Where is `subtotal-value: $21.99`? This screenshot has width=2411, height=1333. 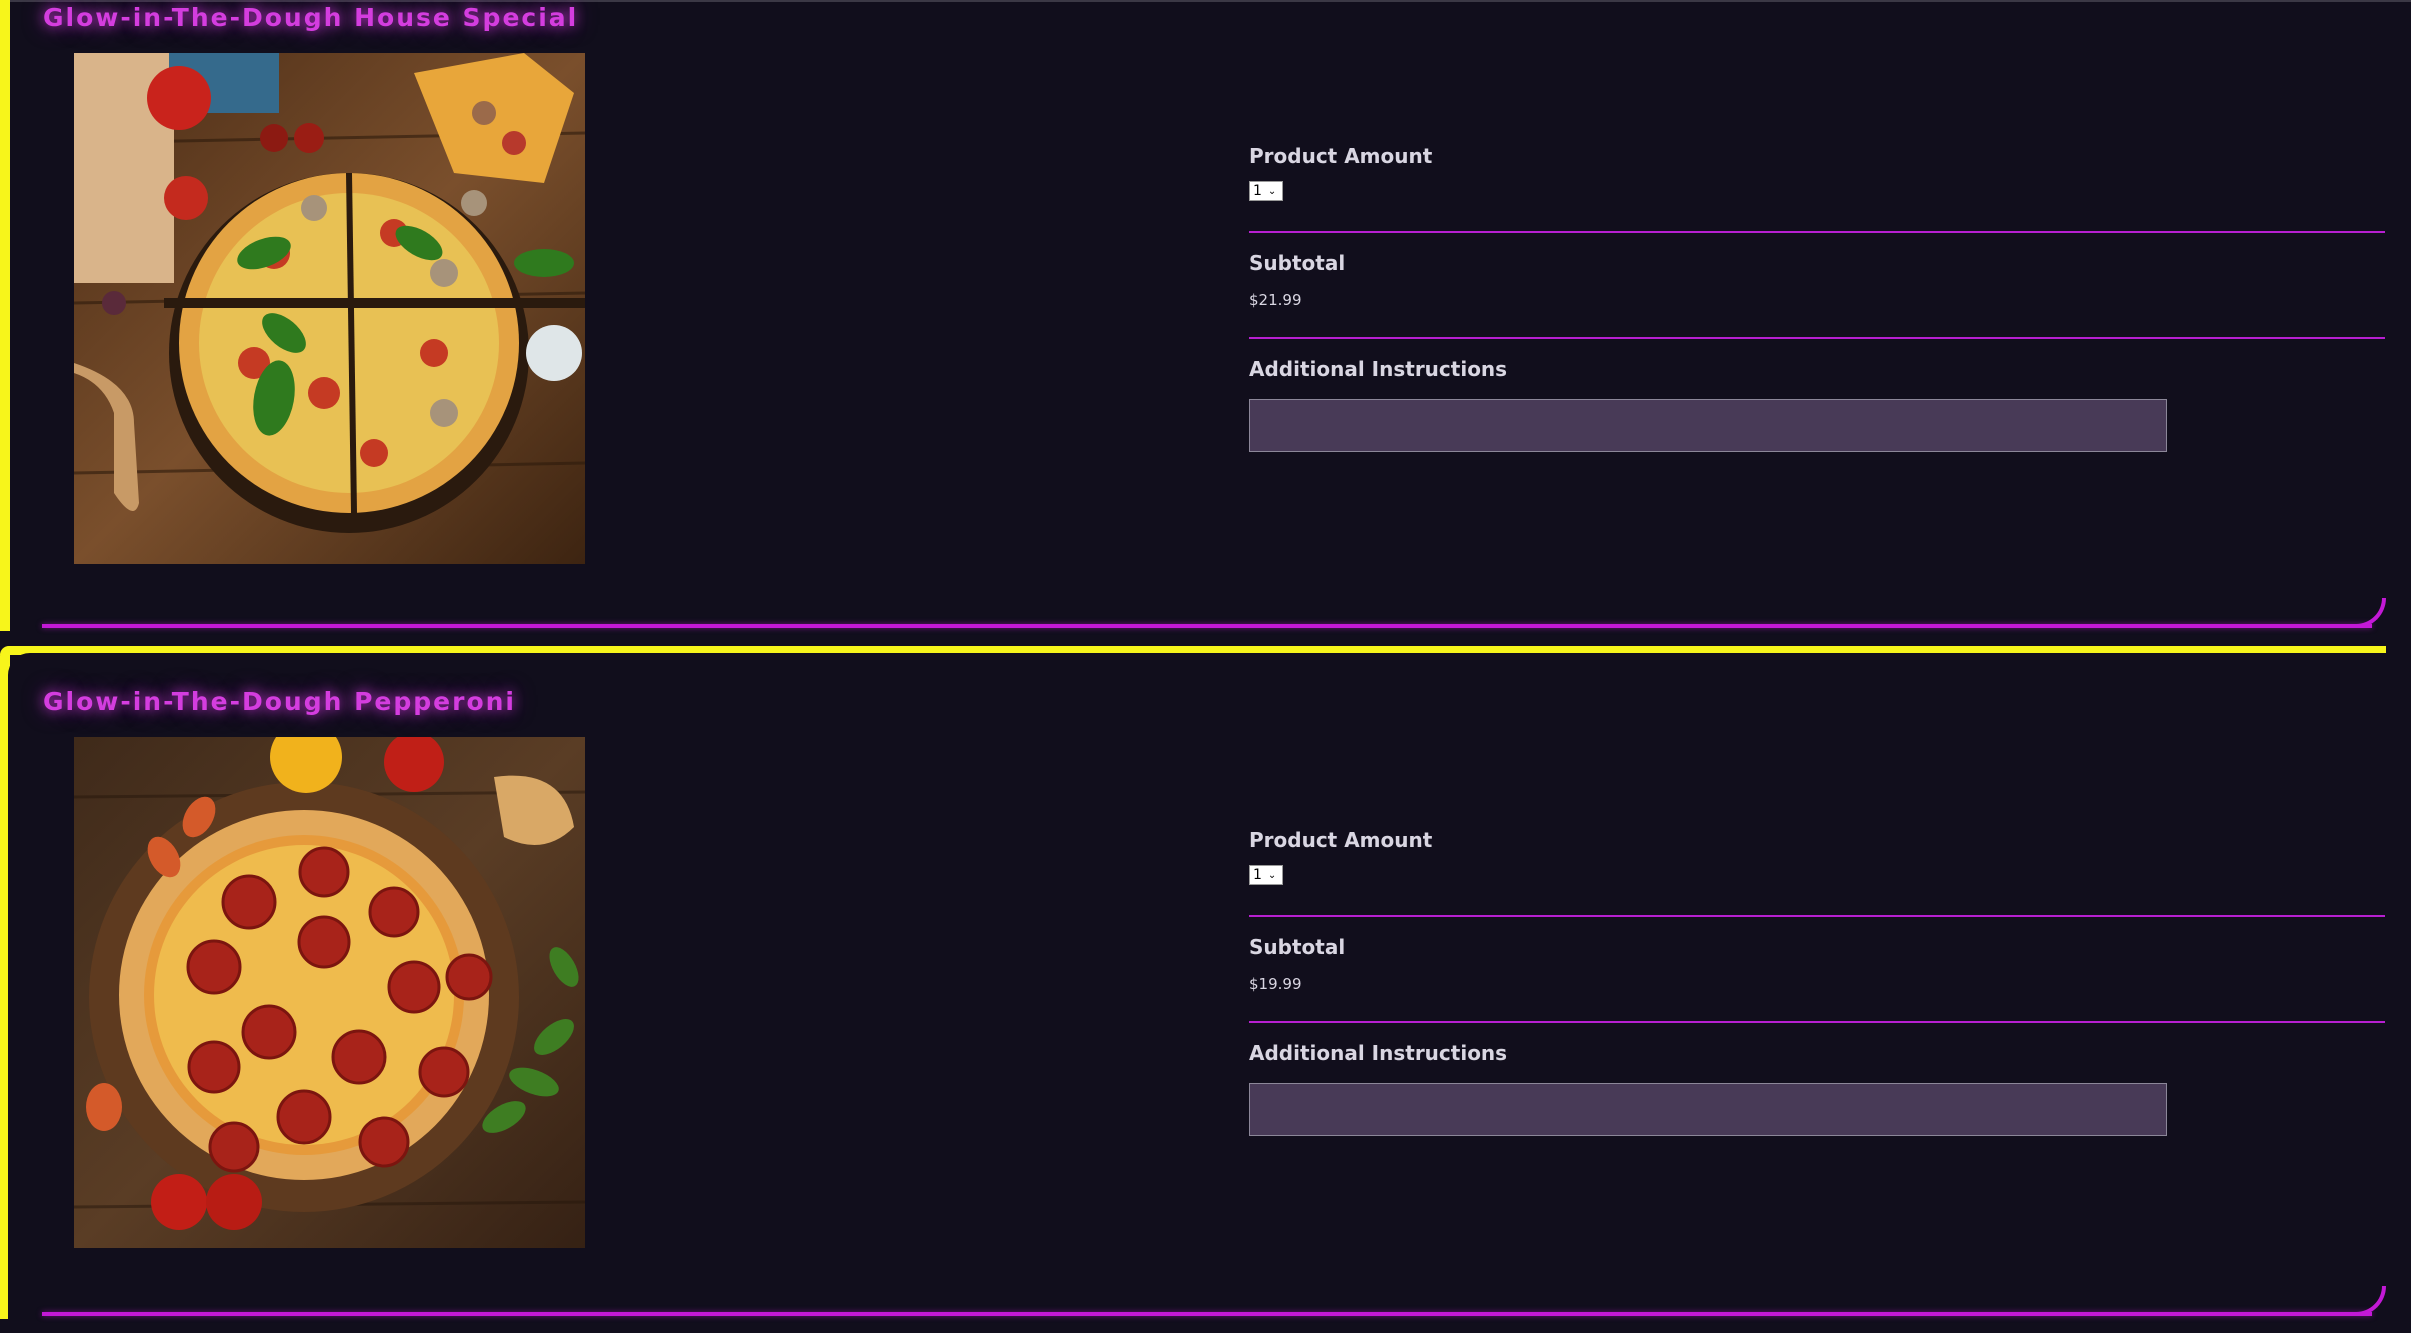 subtotal-value: $21.99 is located at coordinates (1275, 300).